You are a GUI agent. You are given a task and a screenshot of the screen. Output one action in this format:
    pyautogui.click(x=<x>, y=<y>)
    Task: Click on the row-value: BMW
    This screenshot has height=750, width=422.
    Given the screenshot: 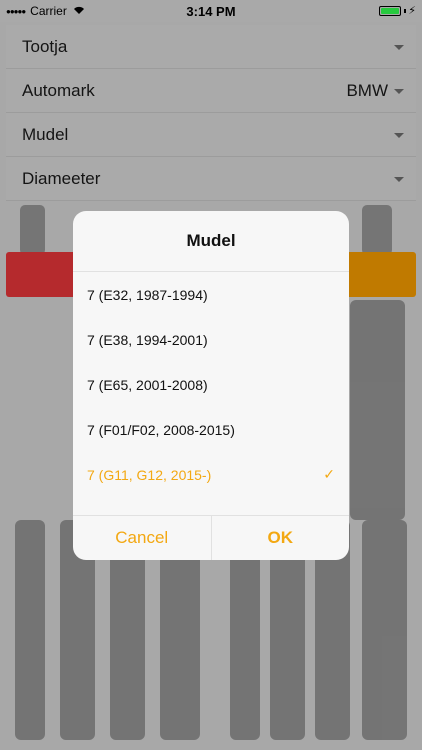 What is the action you would take?
    pyautogui.click(x=367, y=90)
    